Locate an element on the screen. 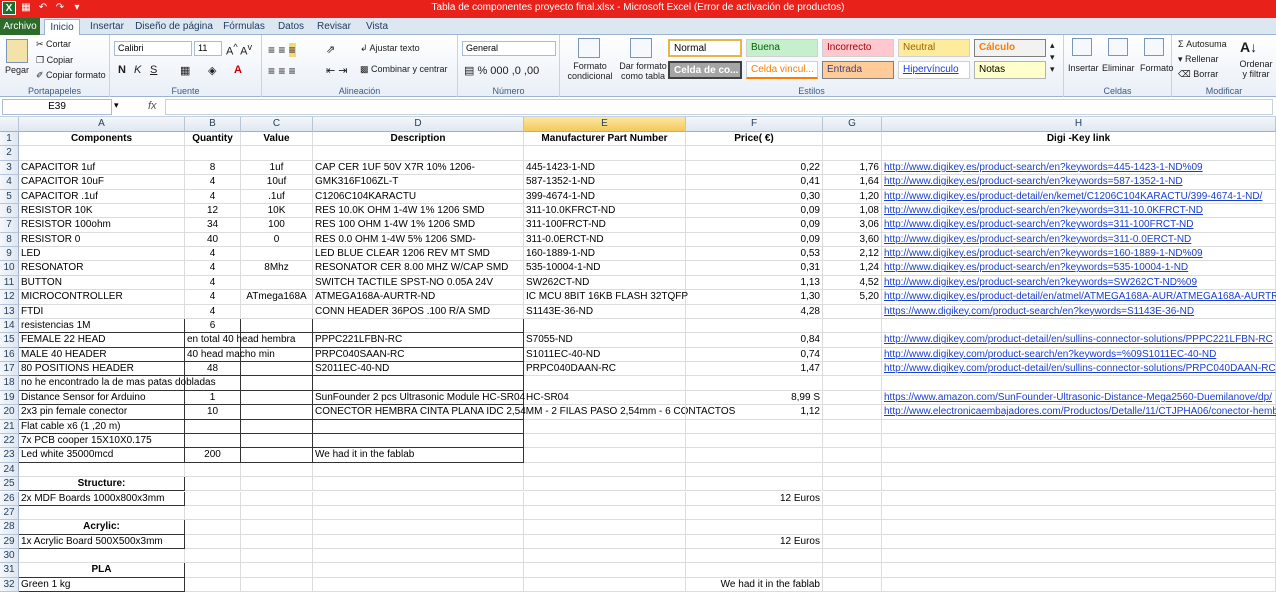  cell-g13 is located at coordinates (852, 311).